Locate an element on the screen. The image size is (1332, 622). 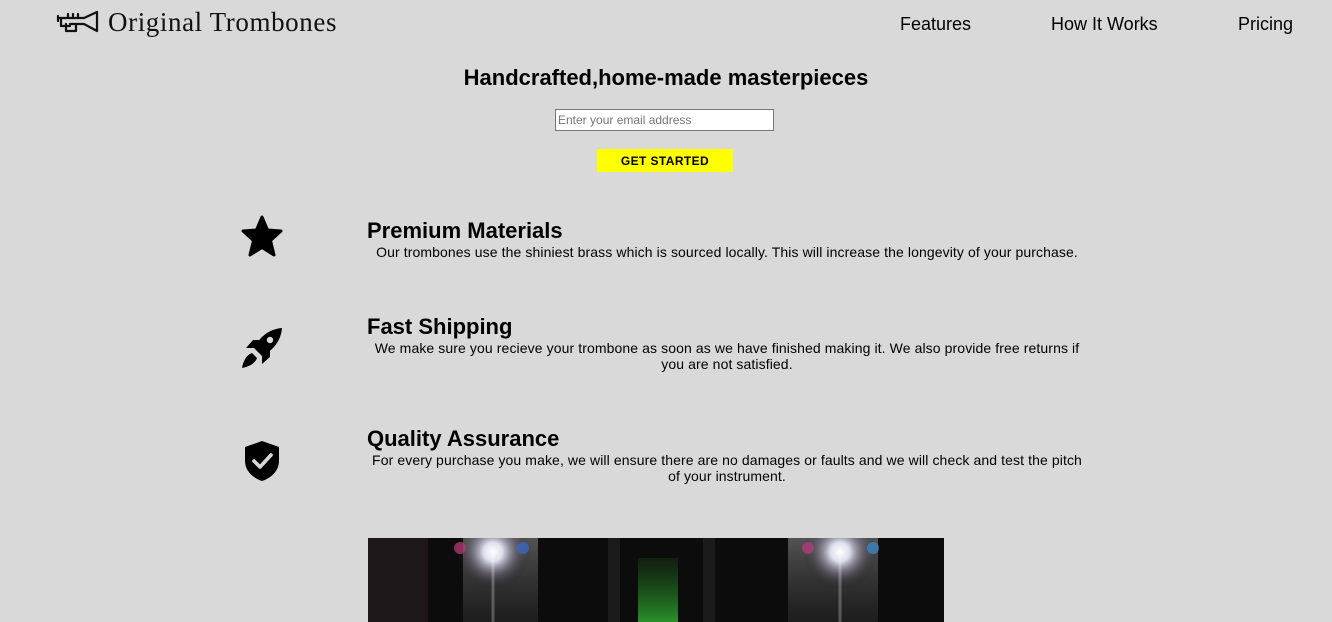
rocket-icon is located at coordinates (262, 348).